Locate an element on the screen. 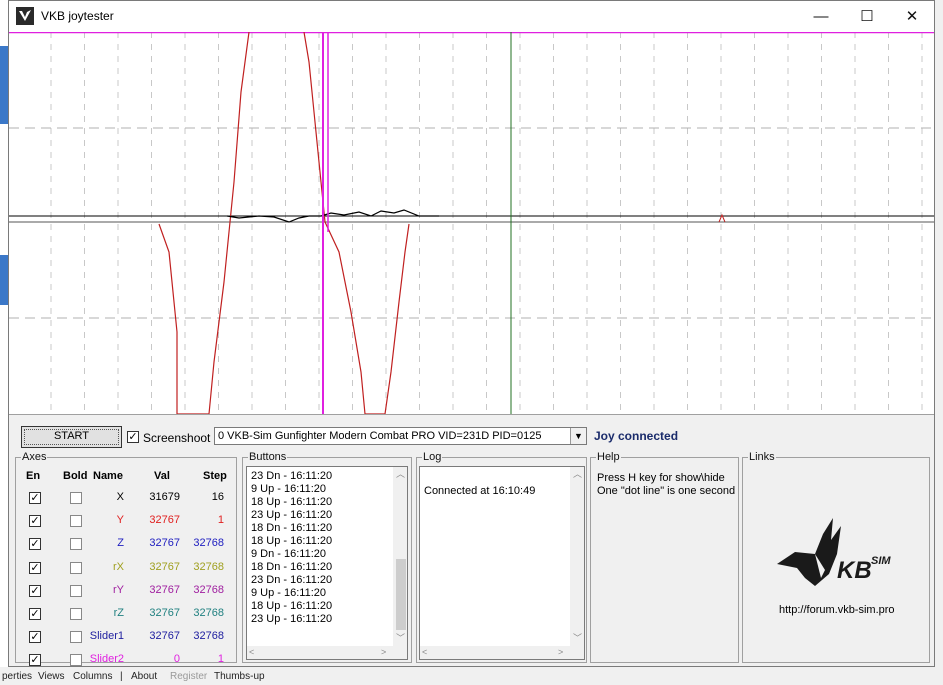 The width and height of the screenshot is (943, 685). log-text-box: Connected at 16:10:49 ︿ ﹀ < > is located at coordinates (502, 563).